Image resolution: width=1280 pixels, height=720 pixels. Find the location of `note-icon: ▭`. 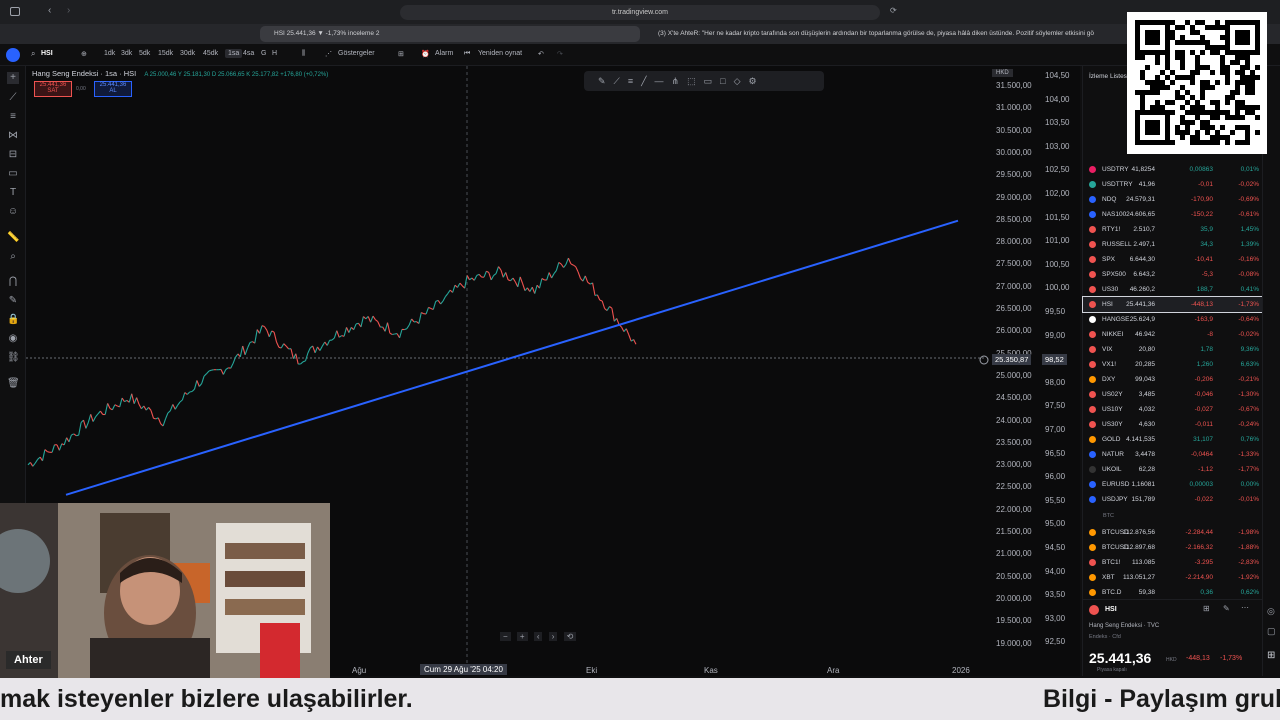

note-icon: ▭ is located at coordinates (712, 81).